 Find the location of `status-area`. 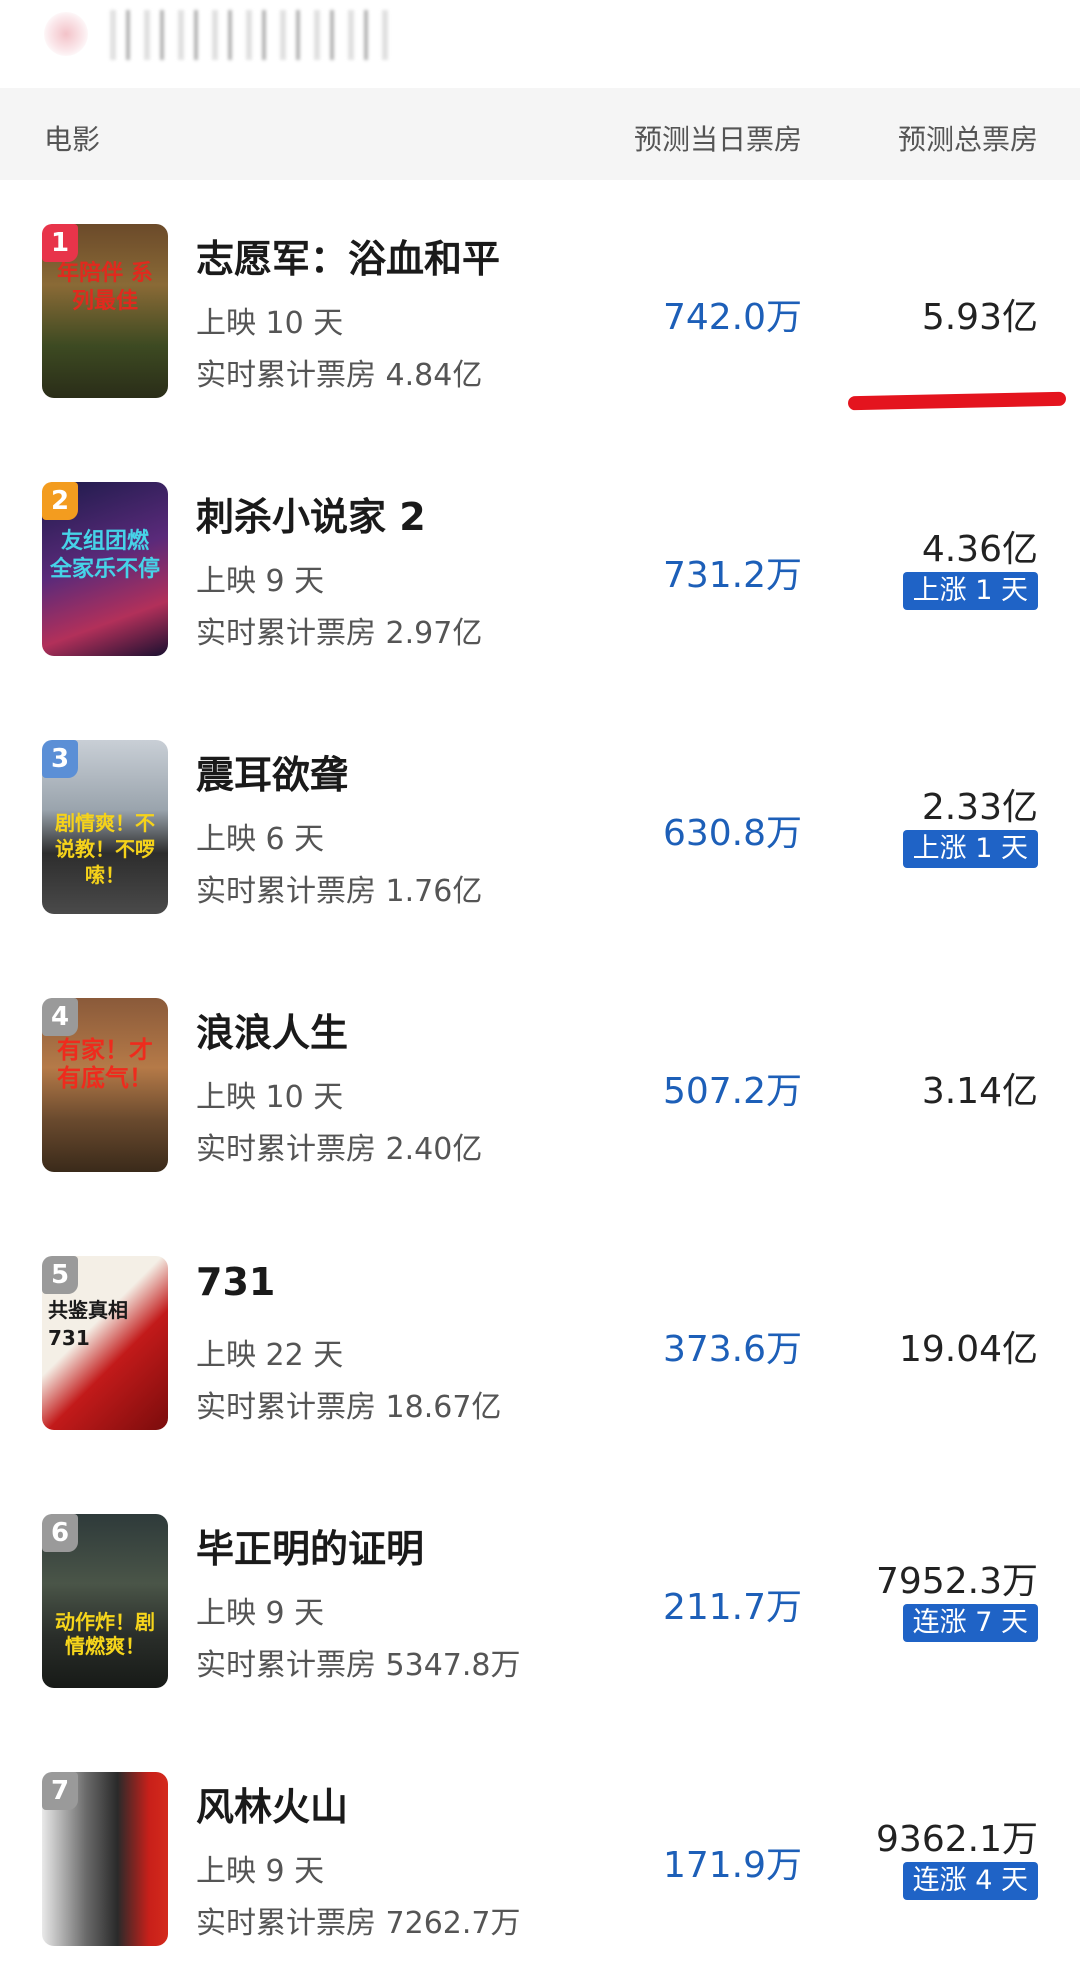

status-area is located at coordinates (540, 44).